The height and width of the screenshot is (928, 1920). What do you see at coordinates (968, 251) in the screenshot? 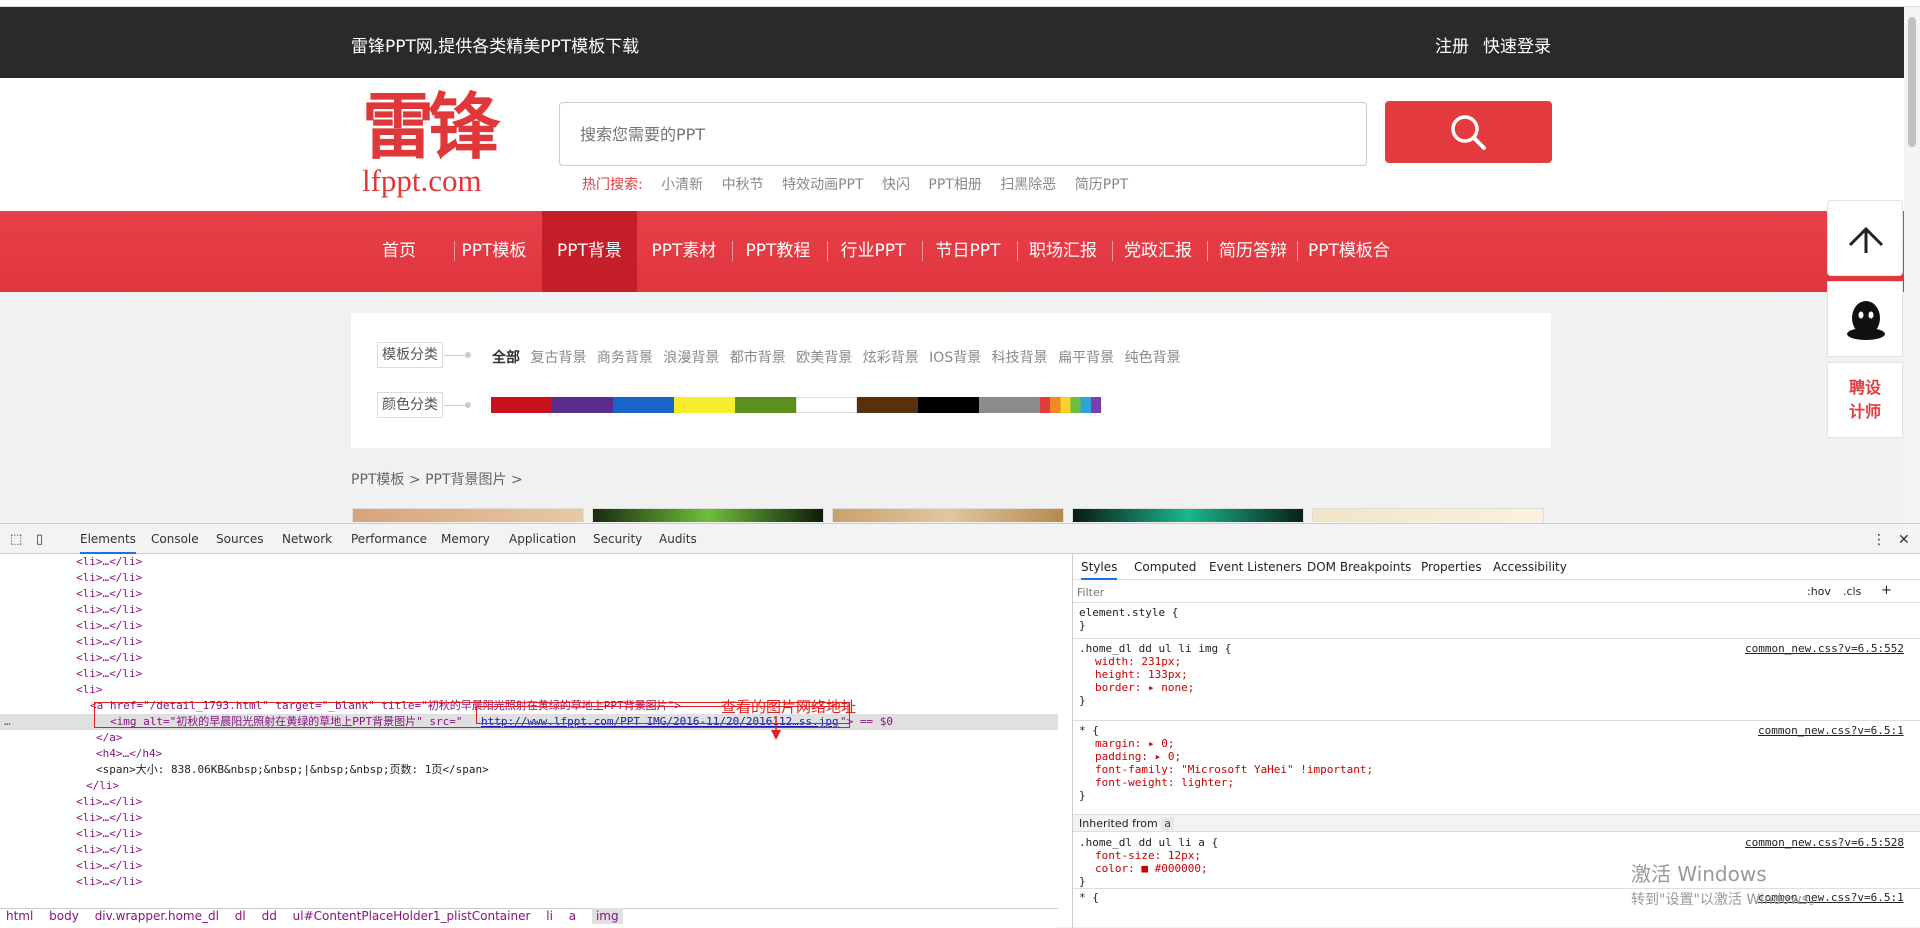
I see `nav-holiday-ppt: 节日PPT` at bounding box center [968, 251].